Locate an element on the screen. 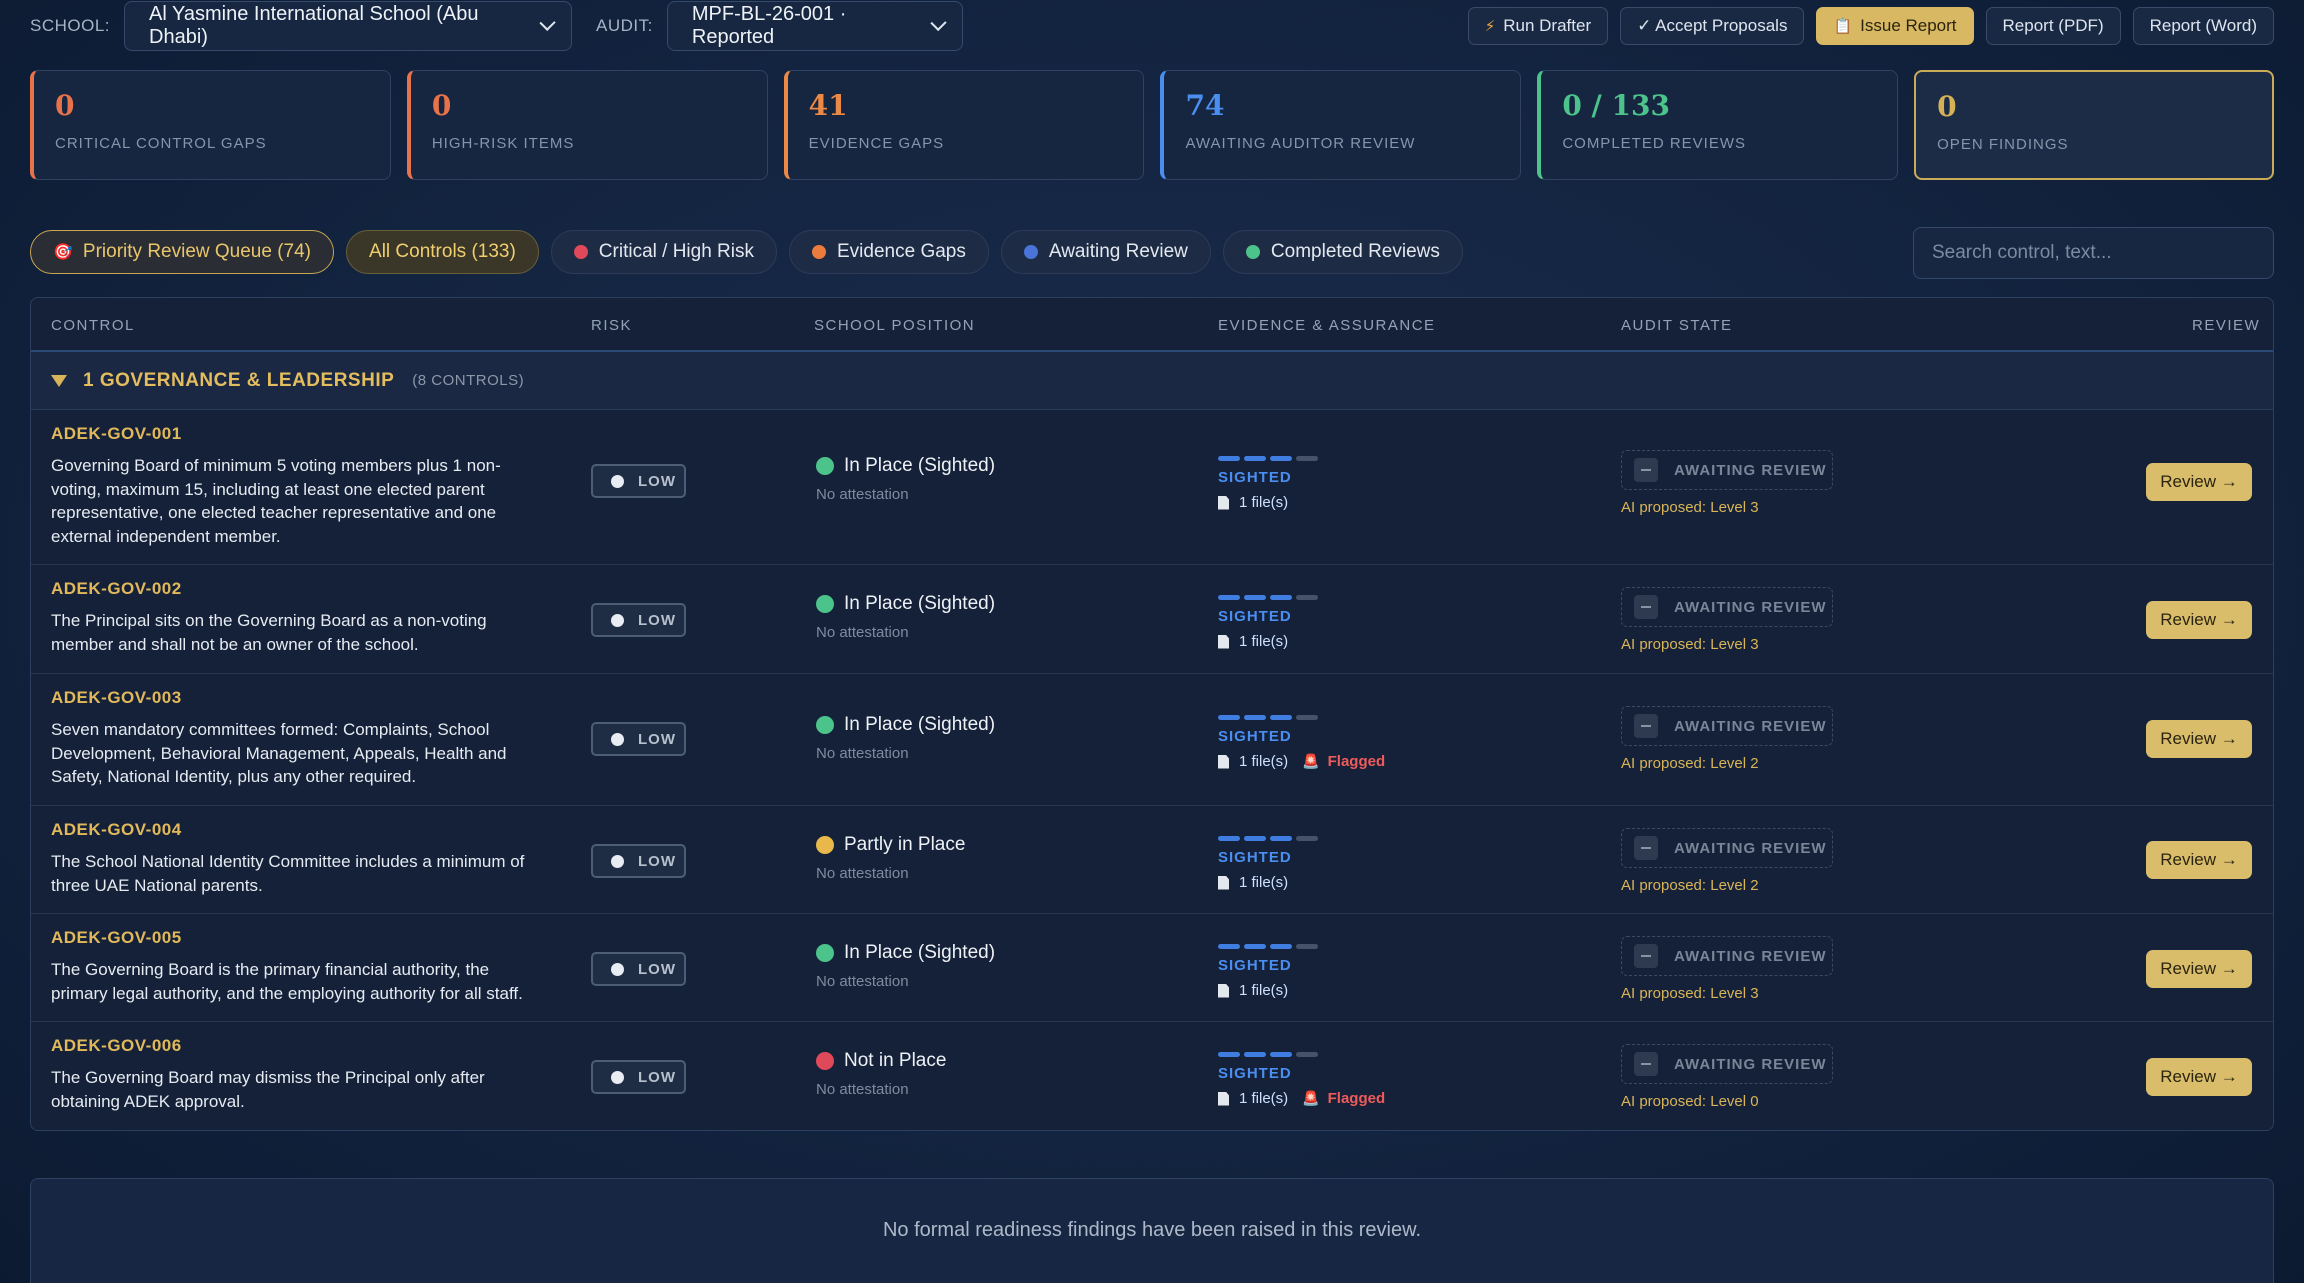  filter-label: Evidence Gaps is located at coordinates (901, 251).